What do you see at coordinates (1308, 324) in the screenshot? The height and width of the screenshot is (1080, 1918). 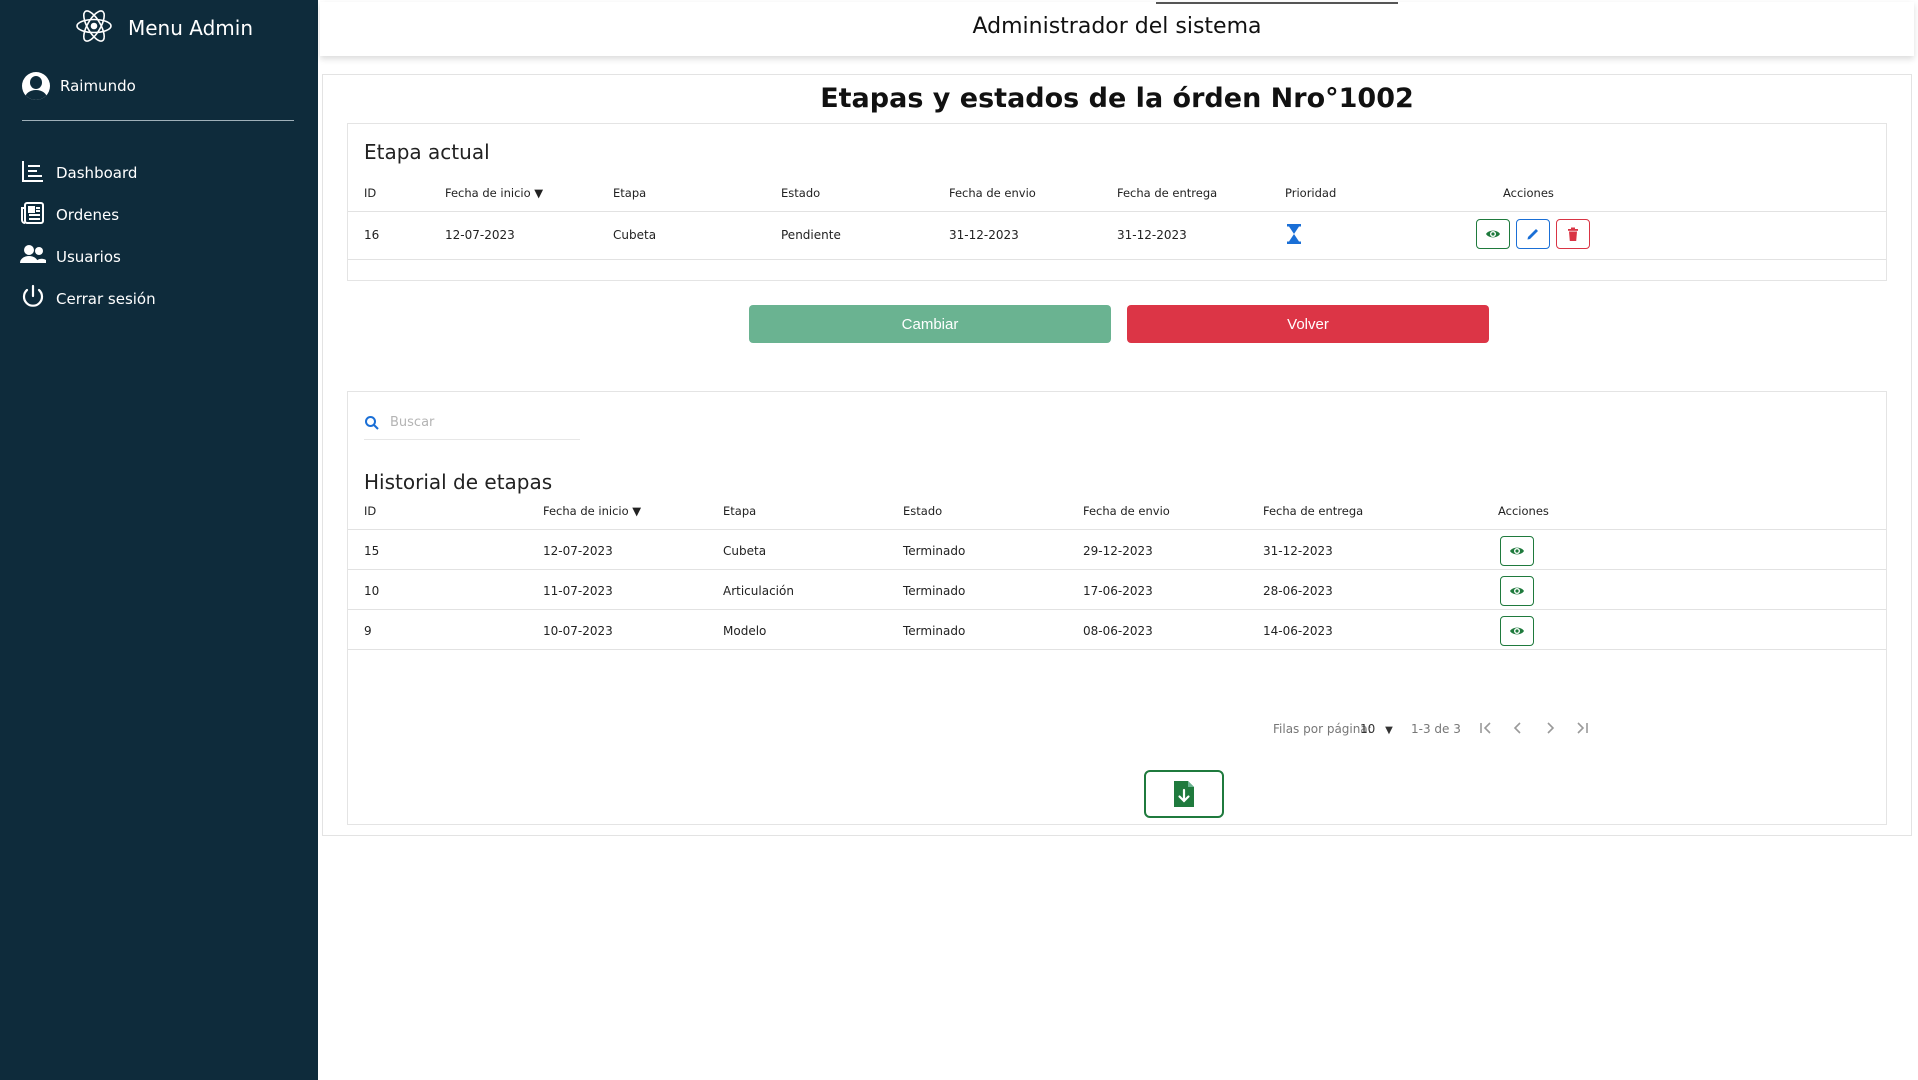 I see `volver-button: Volver` at bounding box center [1308, 324].